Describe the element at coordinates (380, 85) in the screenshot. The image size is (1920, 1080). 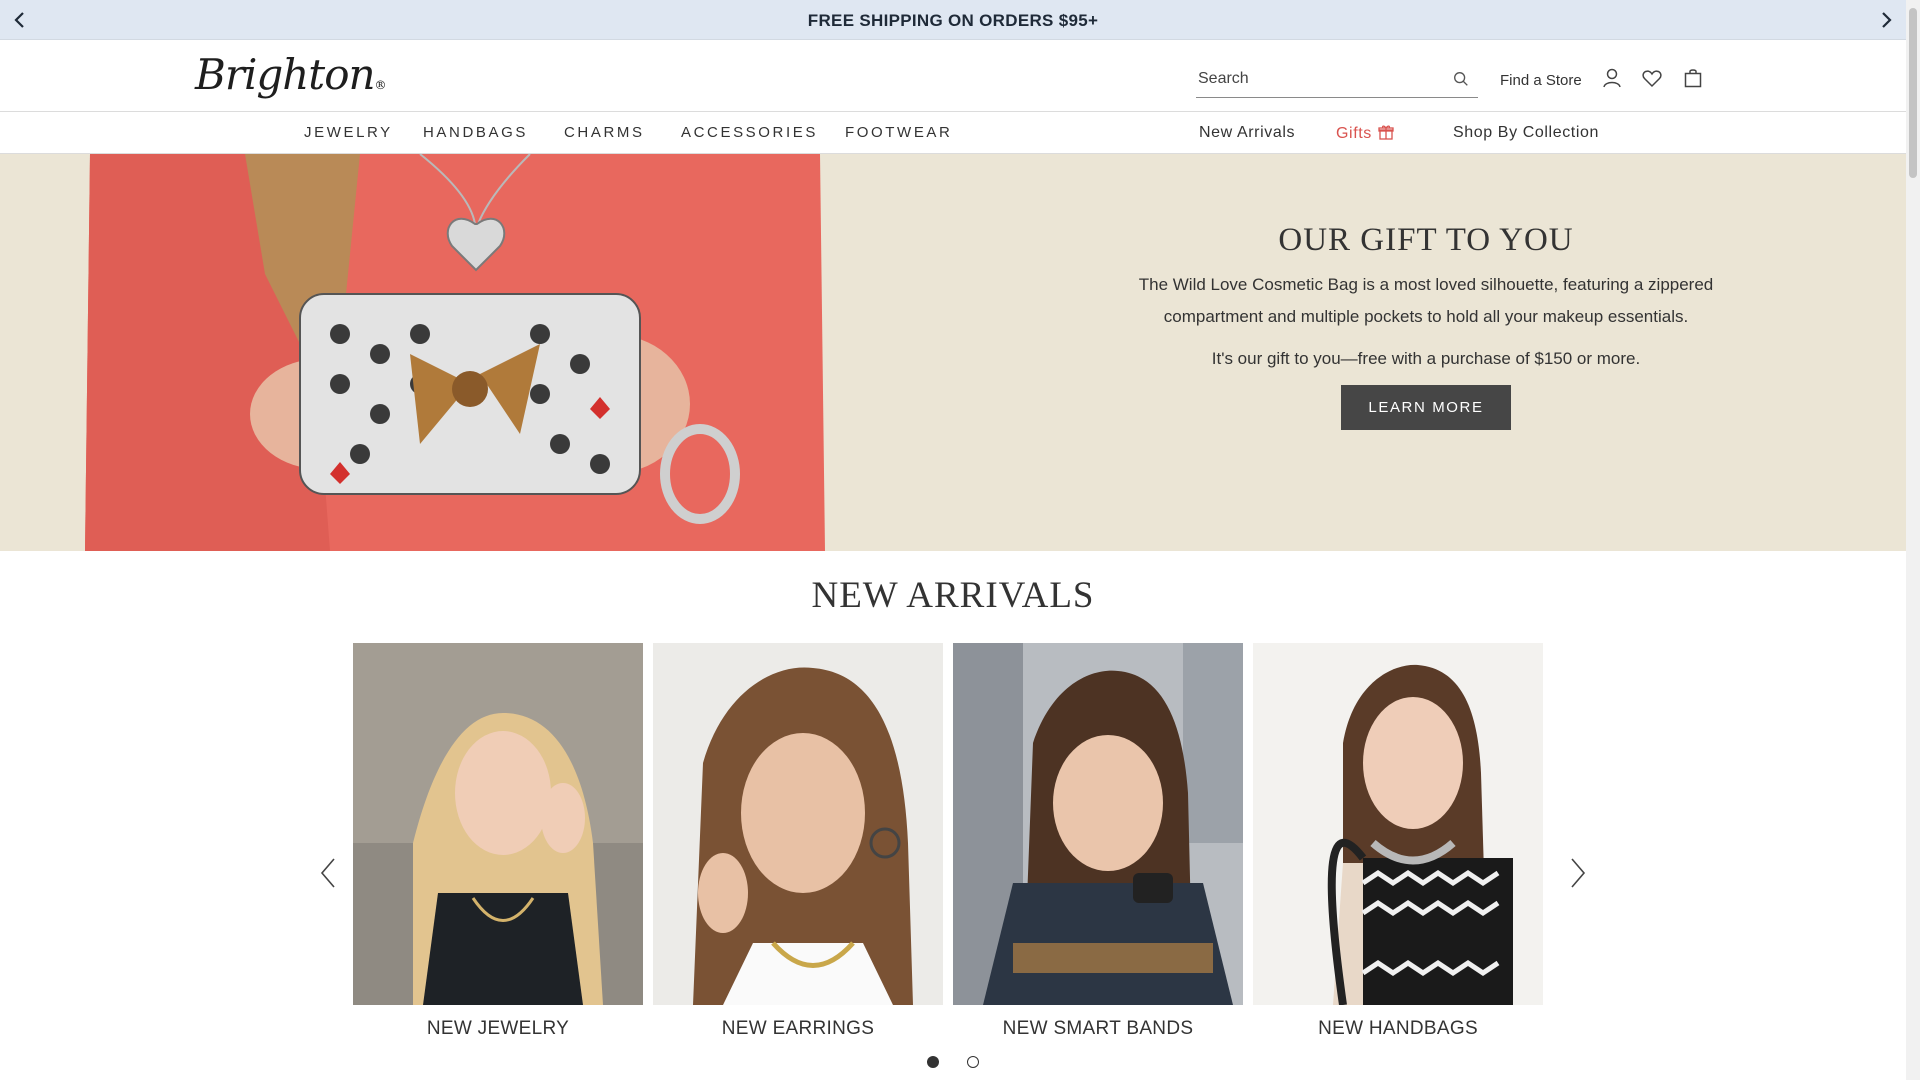
I see `registered-mark: ®` at that location.